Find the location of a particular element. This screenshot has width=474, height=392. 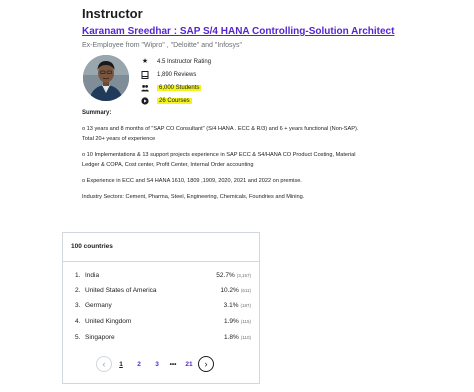

country-count: (187) is located at coordinates (245, 305).